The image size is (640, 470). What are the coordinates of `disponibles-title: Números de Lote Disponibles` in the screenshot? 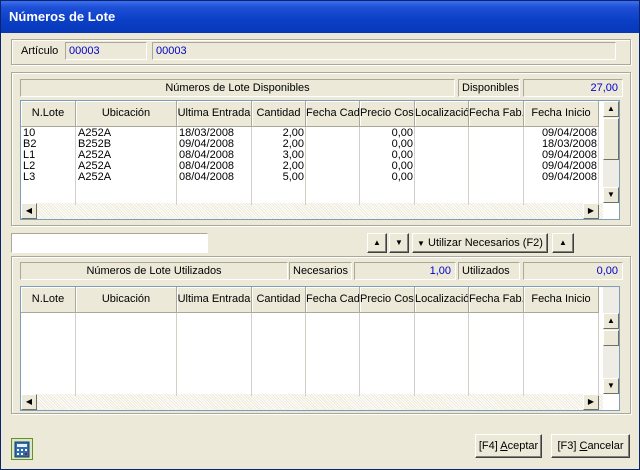 It's located at (237, 88).